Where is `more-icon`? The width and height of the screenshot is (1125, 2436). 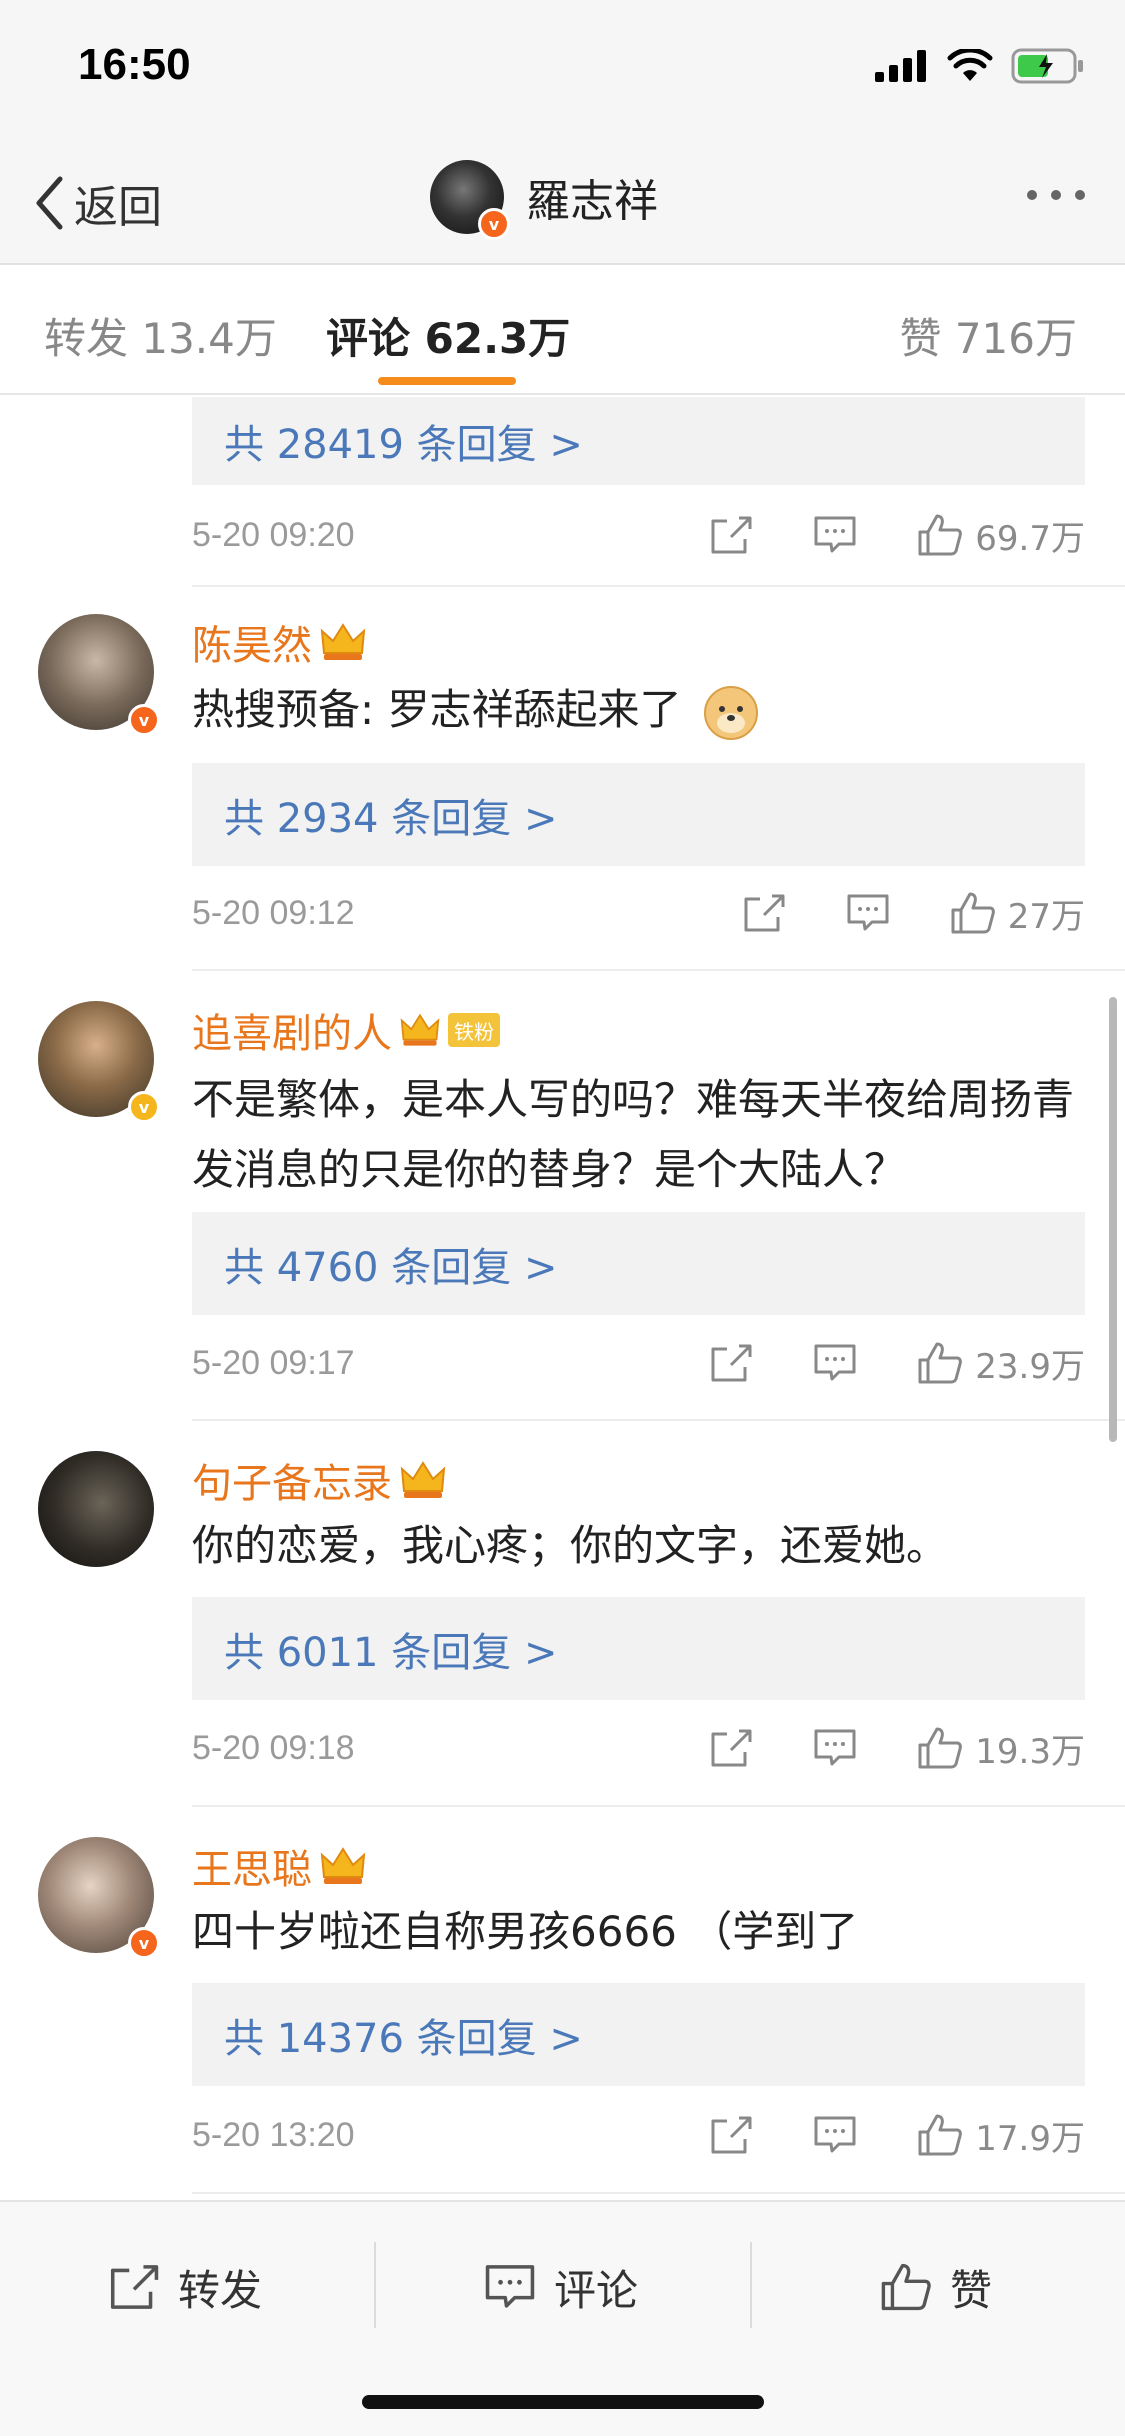
more-icon is located at coordinates (1056, 195).